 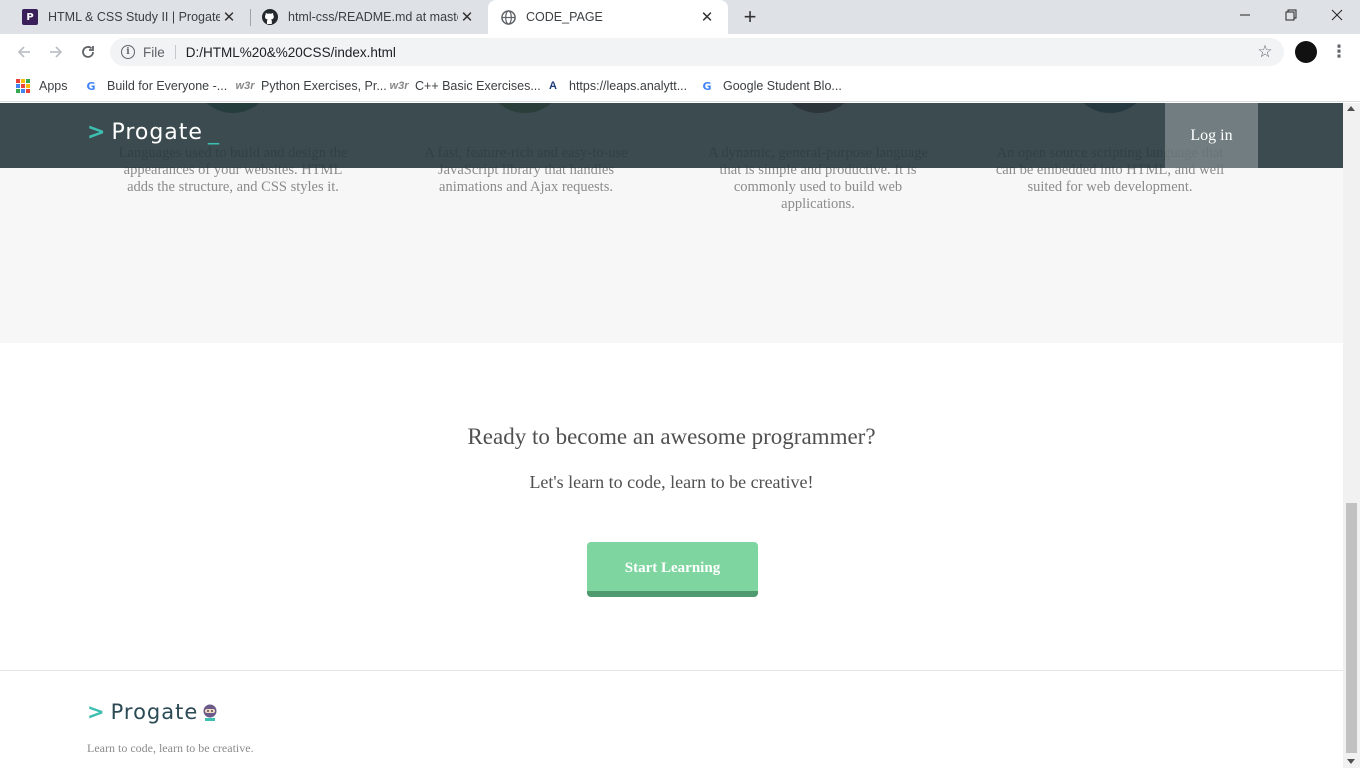 I want to click on tab-title: CODE_PAGE, so click(x=564, y=17).